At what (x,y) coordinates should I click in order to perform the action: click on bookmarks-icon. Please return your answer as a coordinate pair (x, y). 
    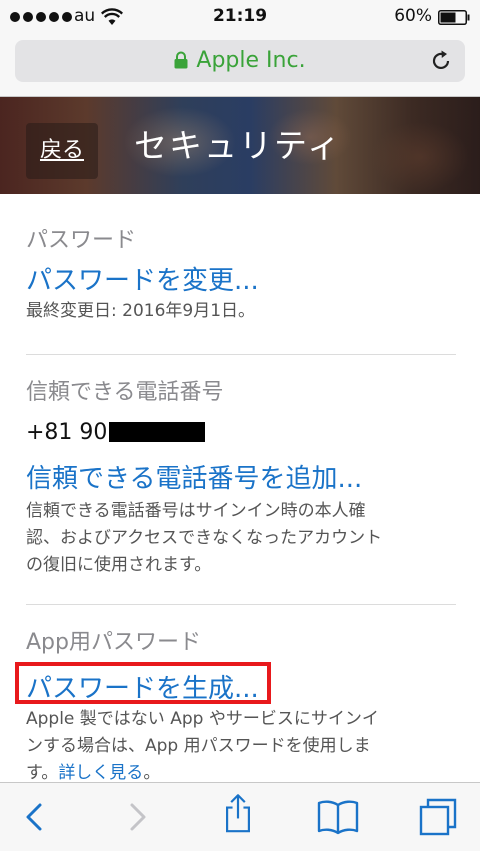
    Looking at the image, I should click on (338, 817).